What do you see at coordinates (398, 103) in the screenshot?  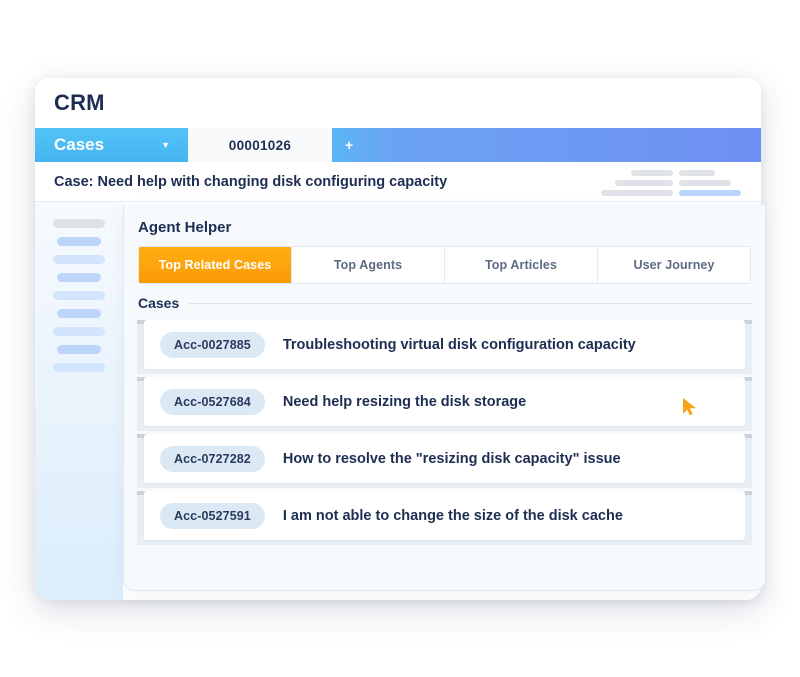 I see `brand-bar: CRM` at bounding box center [398, 103].